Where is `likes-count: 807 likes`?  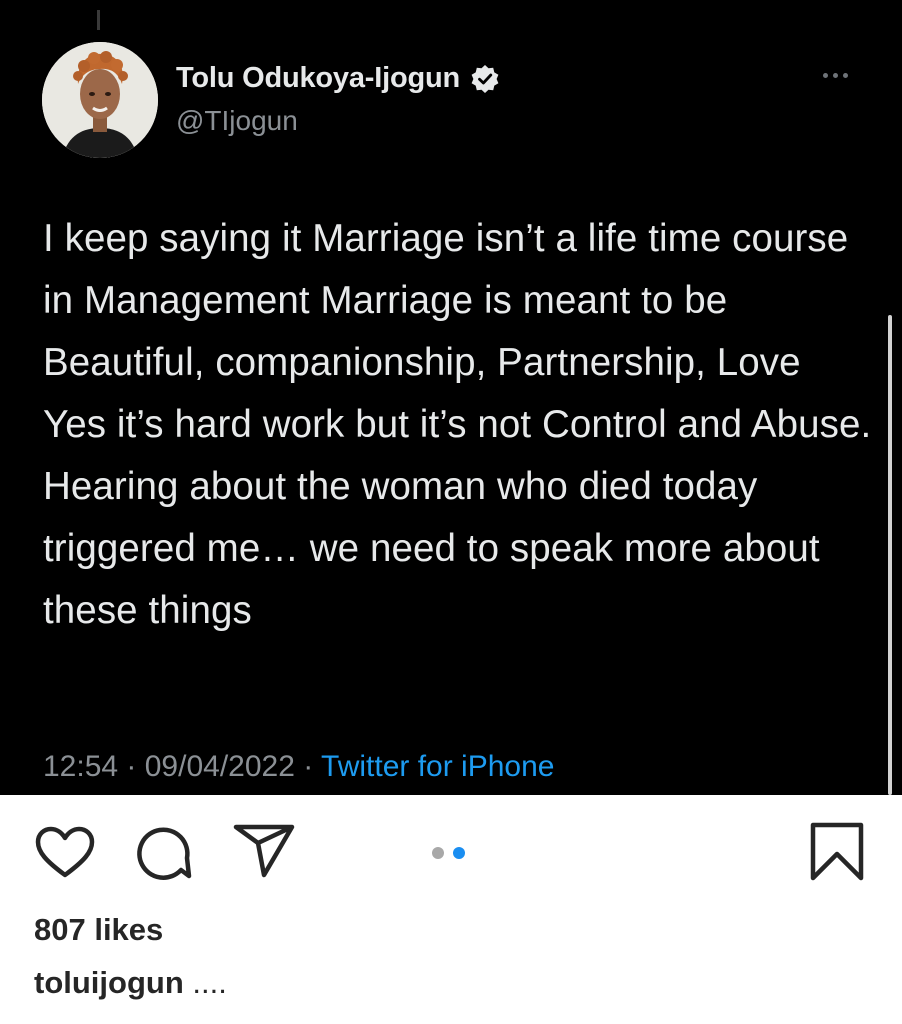
likes-count: 807 likes is located at coordinates (98, 930).